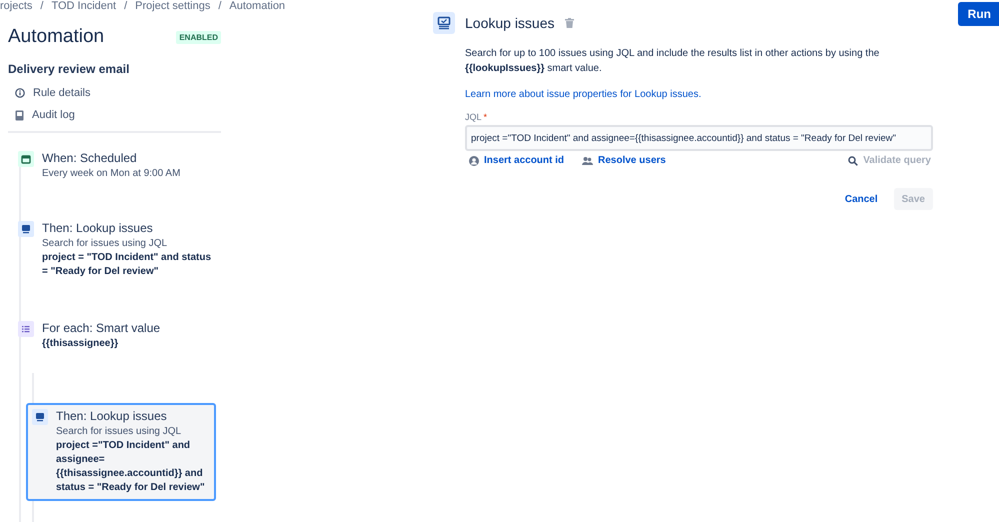 The width and height of the screenshot is (999, 522). What do you see at coordinates (978, 14) in the screenshot?
I see `run-button: Run` at bounding box center [978, 14].